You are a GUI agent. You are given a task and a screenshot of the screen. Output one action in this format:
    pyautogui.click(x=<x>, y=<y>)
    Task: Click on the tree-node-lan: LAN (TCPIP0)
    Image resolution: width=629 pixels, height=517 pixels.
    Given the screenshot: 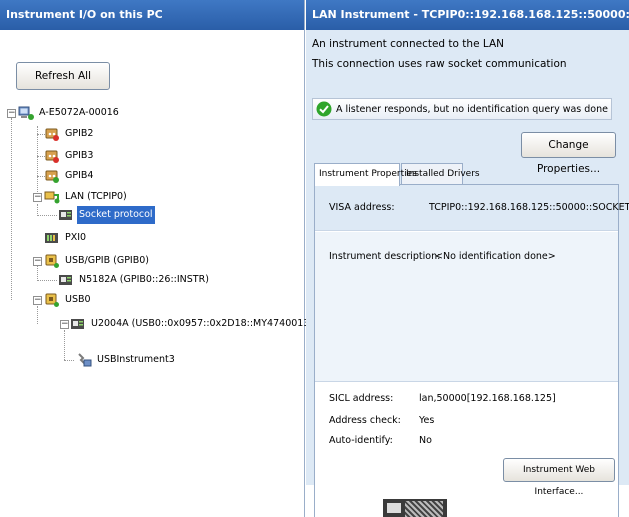 What is the action you would take?
    pyautogui.click(x=86, y=197)
    